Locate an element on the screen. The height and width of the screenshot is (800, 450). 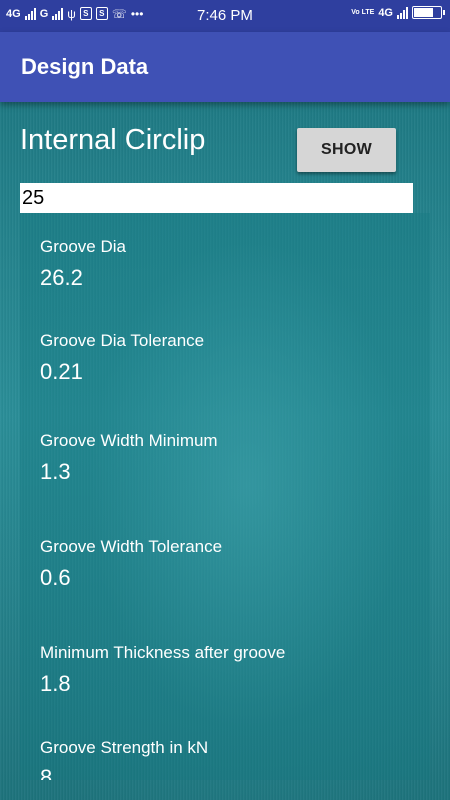
app-bar: Design Data is located at coordinates (225, 67).